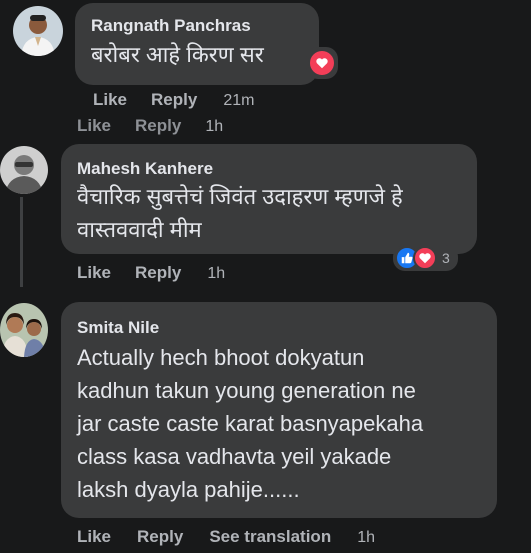 This screenshot has width=531, height=553. What do you see at coordinates (177, 54) in the screenshot?
I see `comment-text-line: बरोबर आहे किरण सर` at bounding box center [177, 54].